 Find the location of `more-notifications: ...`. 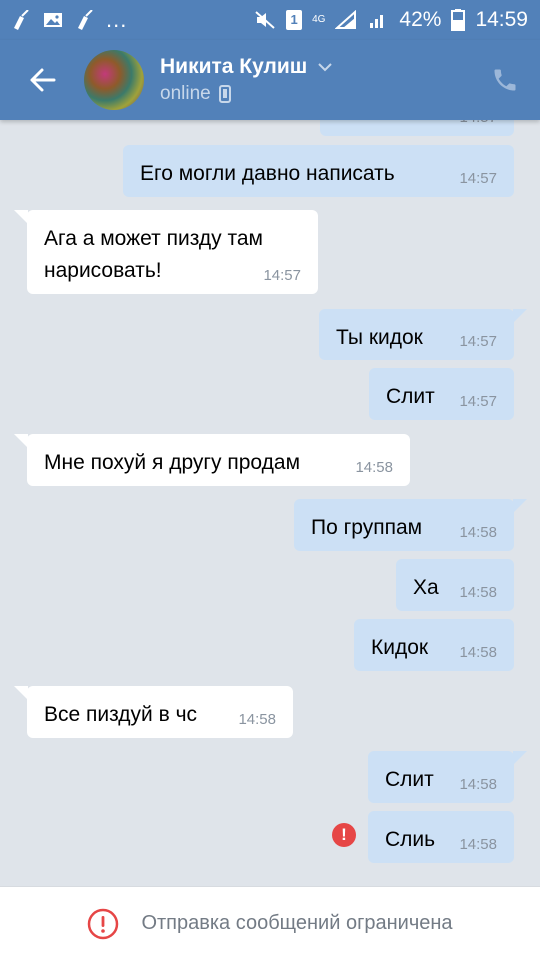

more-notifications: ... is located at coordinates (117, 19).